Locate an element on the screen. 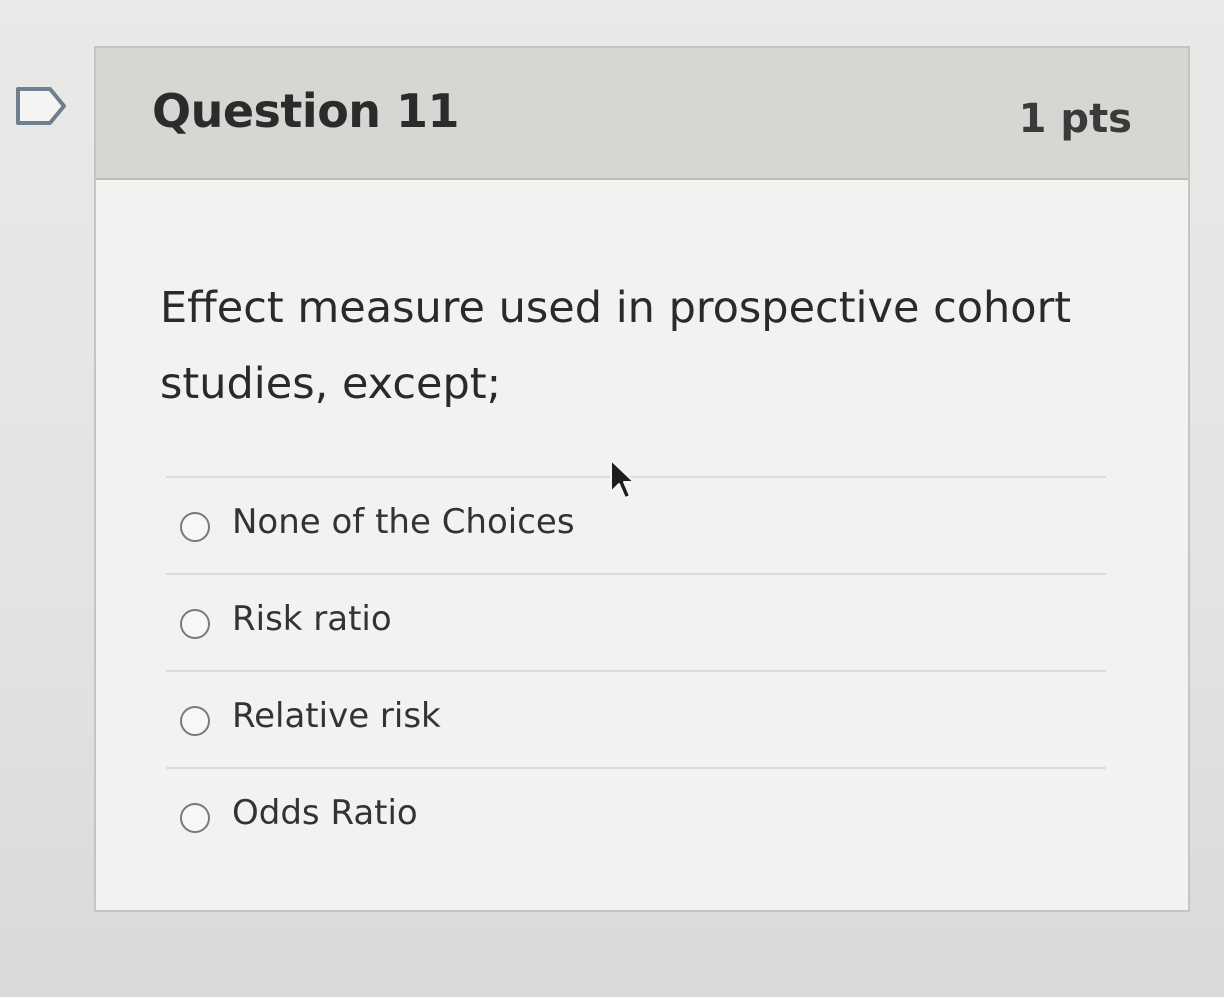 This screenshot has height=997, width=1224. answer-label: None of the Choices is located at coordinates (403, 522).